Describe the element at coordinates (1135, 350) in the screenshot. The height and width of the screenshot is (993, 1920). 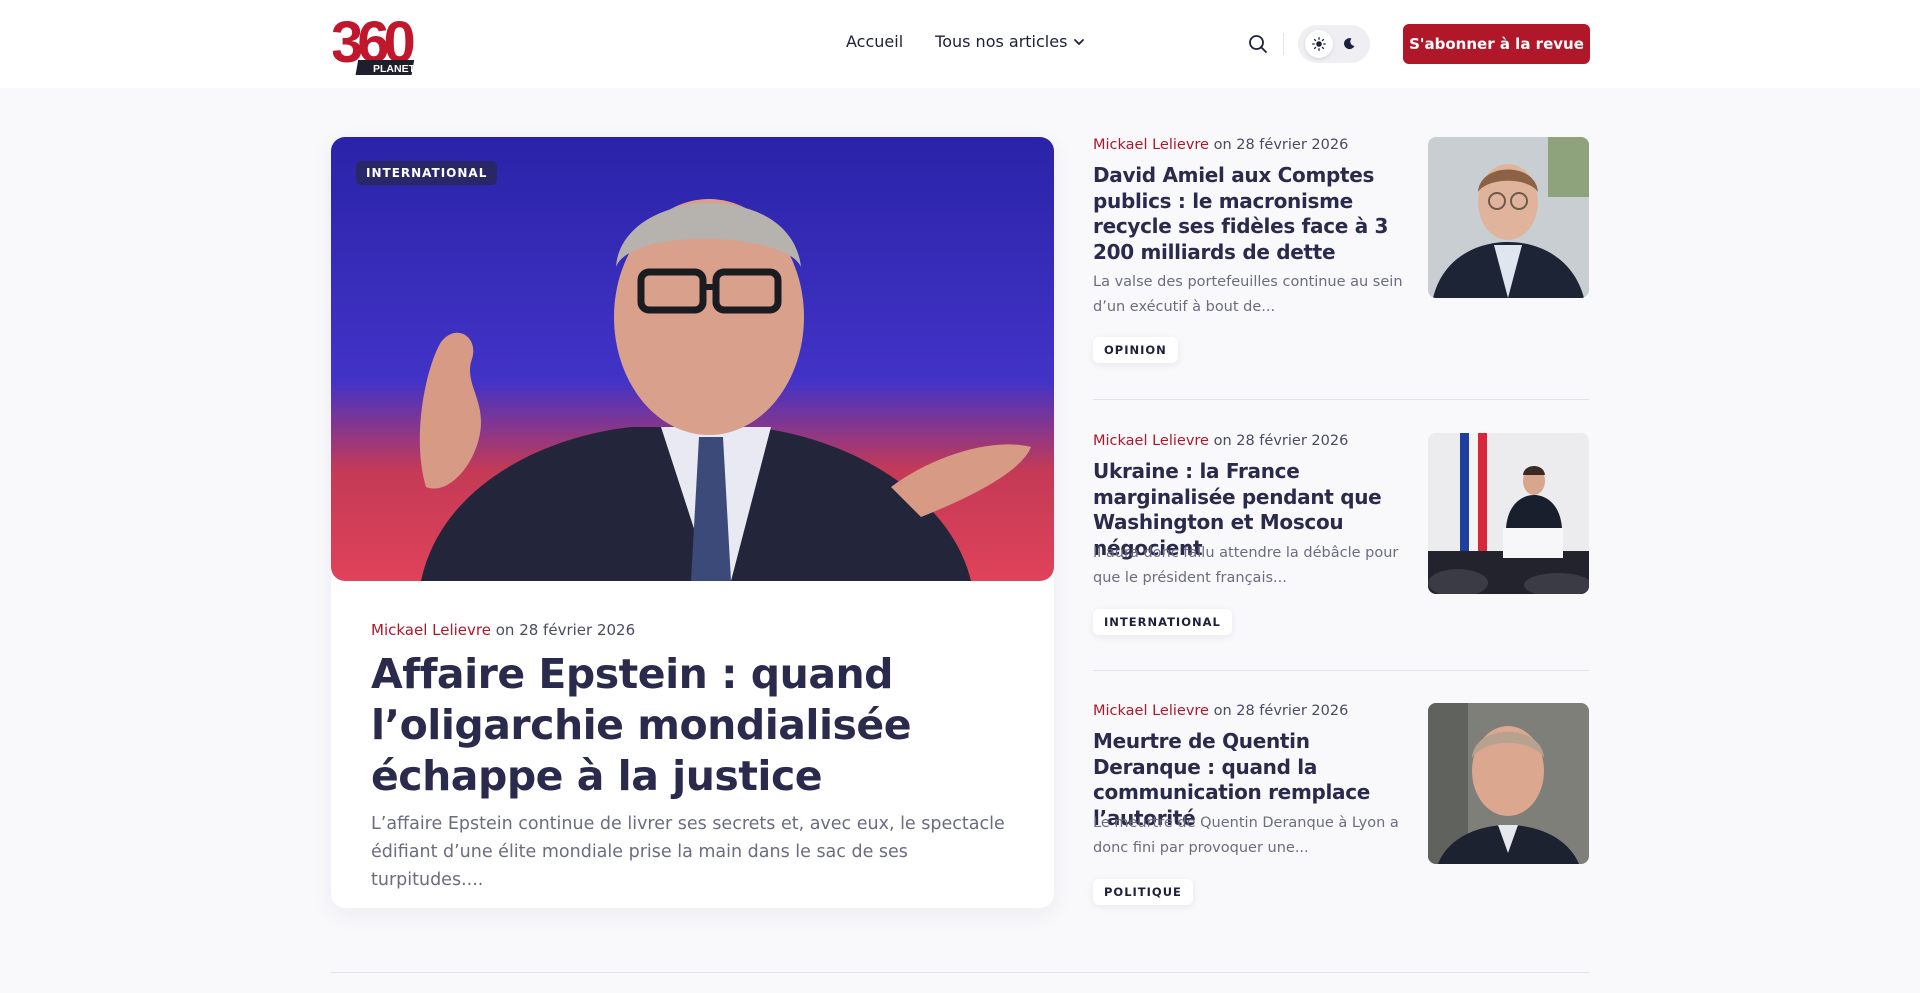
I see `article-category-tag: OPINION` at that location.